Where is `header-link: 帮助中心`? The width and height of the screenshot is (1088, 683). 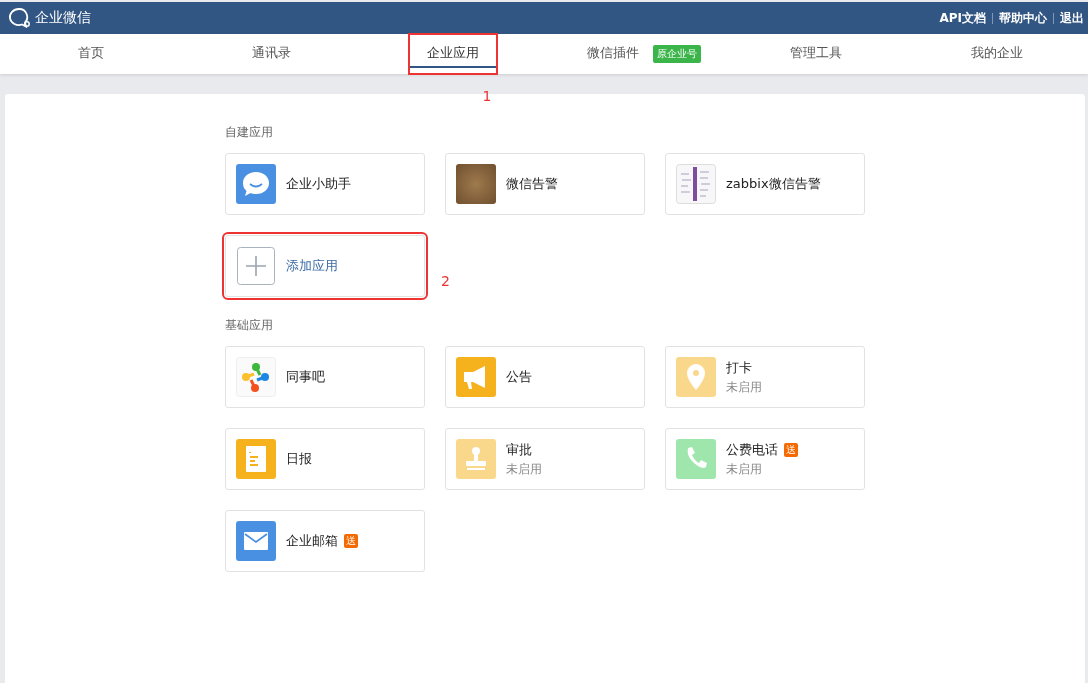
header-link: 帮助中心 is located at coordinates (1023, 18).